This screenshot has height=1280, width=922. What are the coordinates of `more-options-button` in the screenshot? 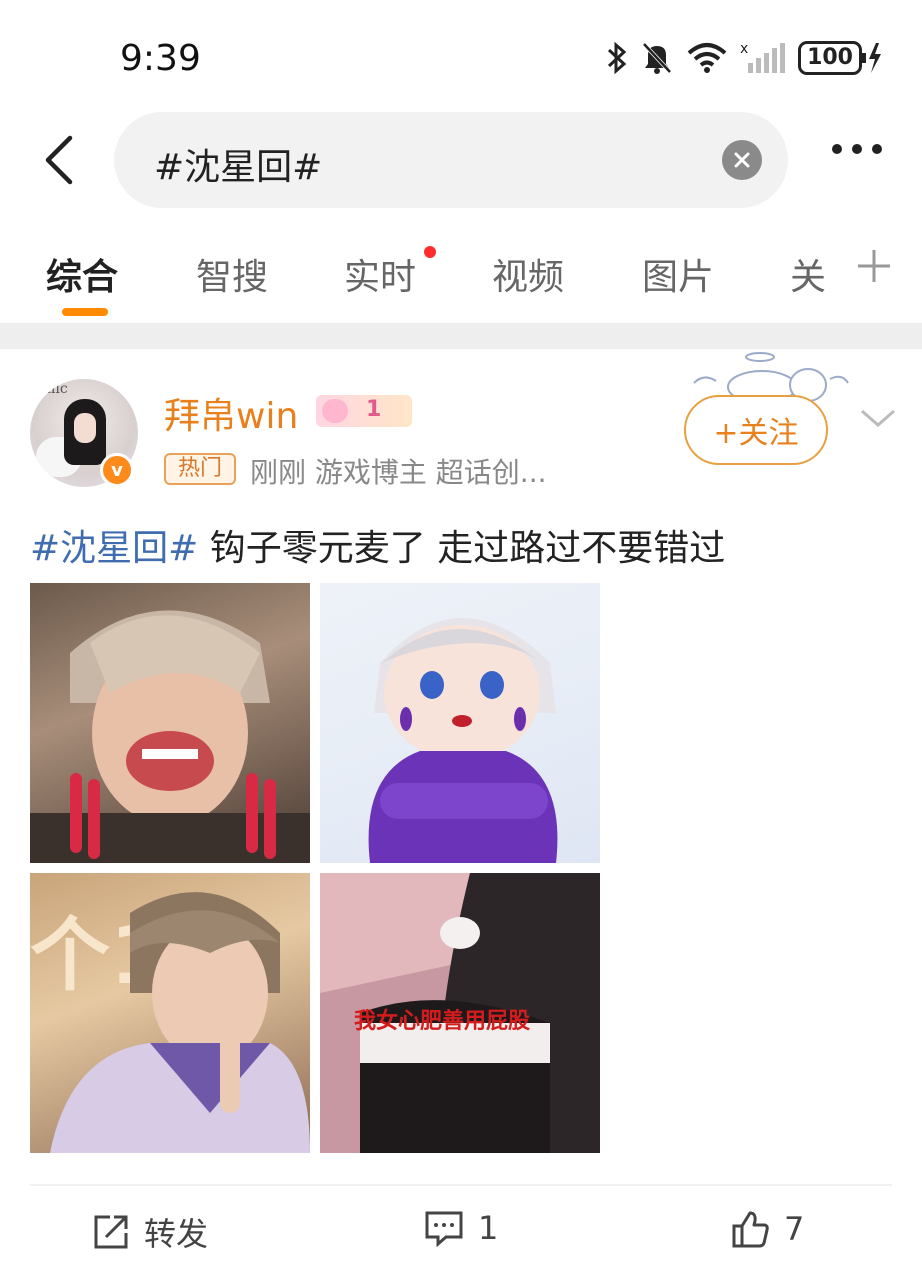 It's located at (857, 149).